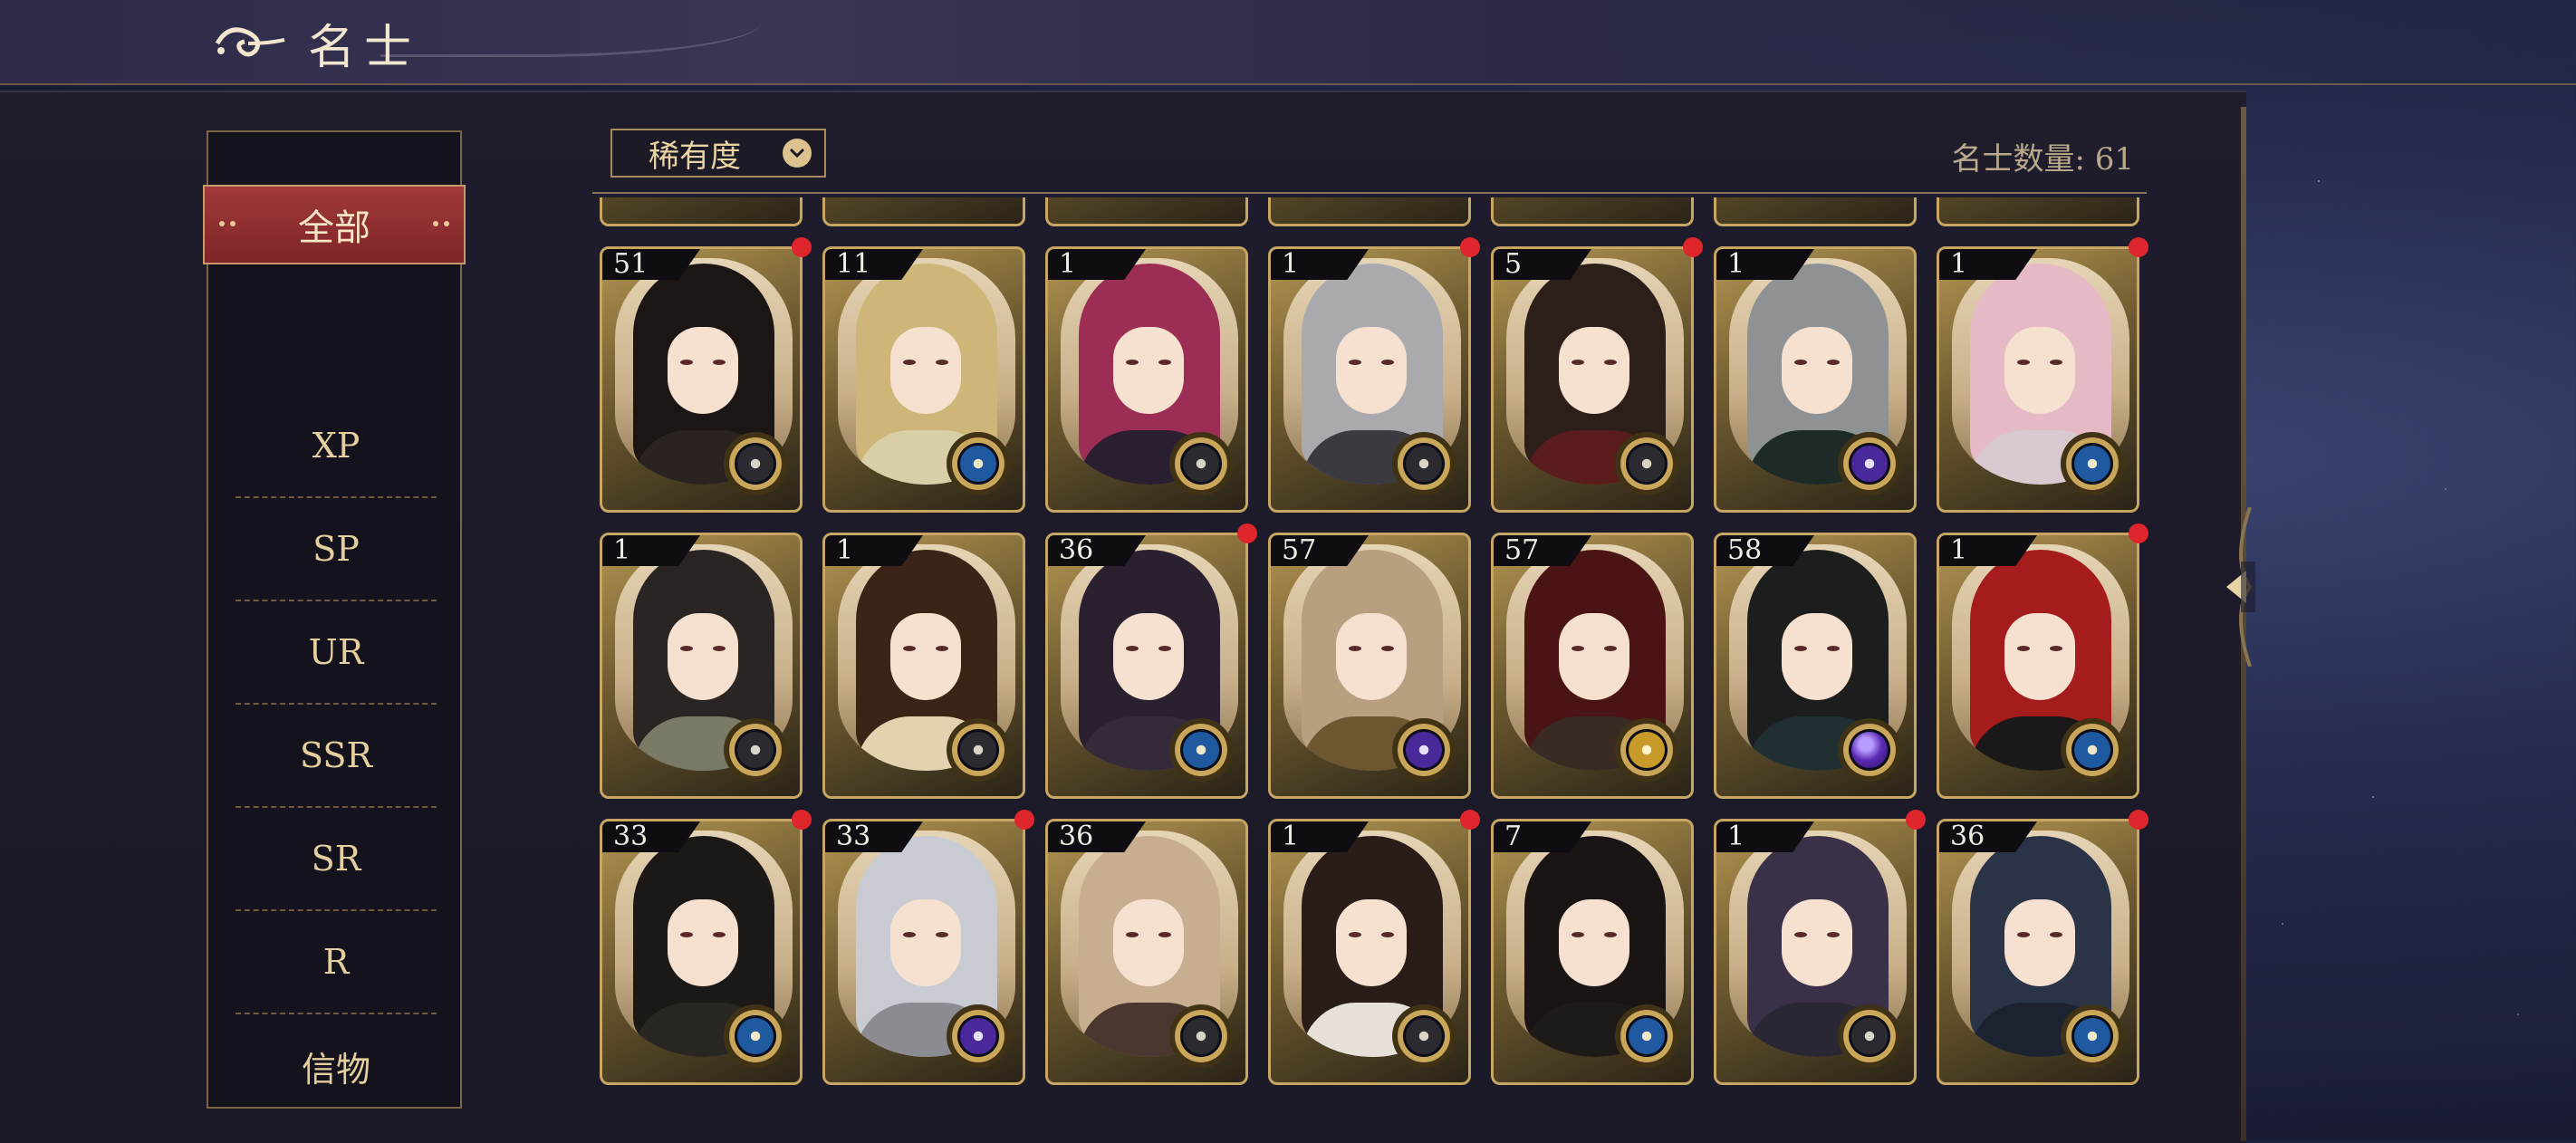 Image resolution: width=2576 pixels, height=1143 pixels. I want to click on top-header: 名士, so click(1288, 42).